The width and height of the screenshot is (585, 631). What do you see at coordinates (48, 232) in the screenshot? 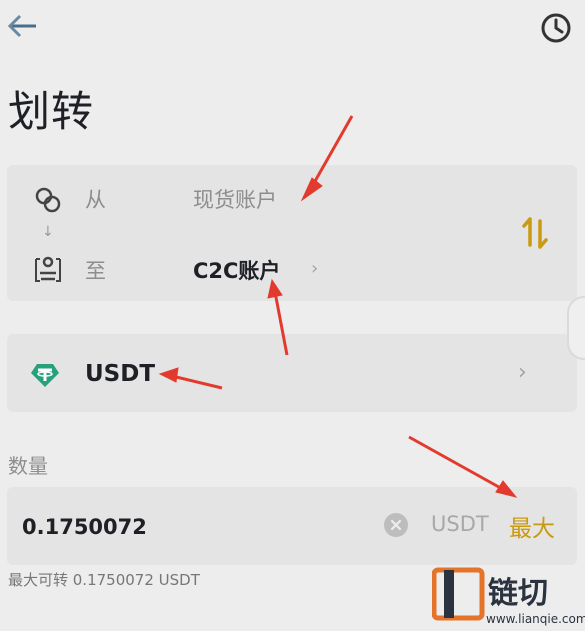
I see `arrow-down-icon: ↓` at bounding box center [48, 232].